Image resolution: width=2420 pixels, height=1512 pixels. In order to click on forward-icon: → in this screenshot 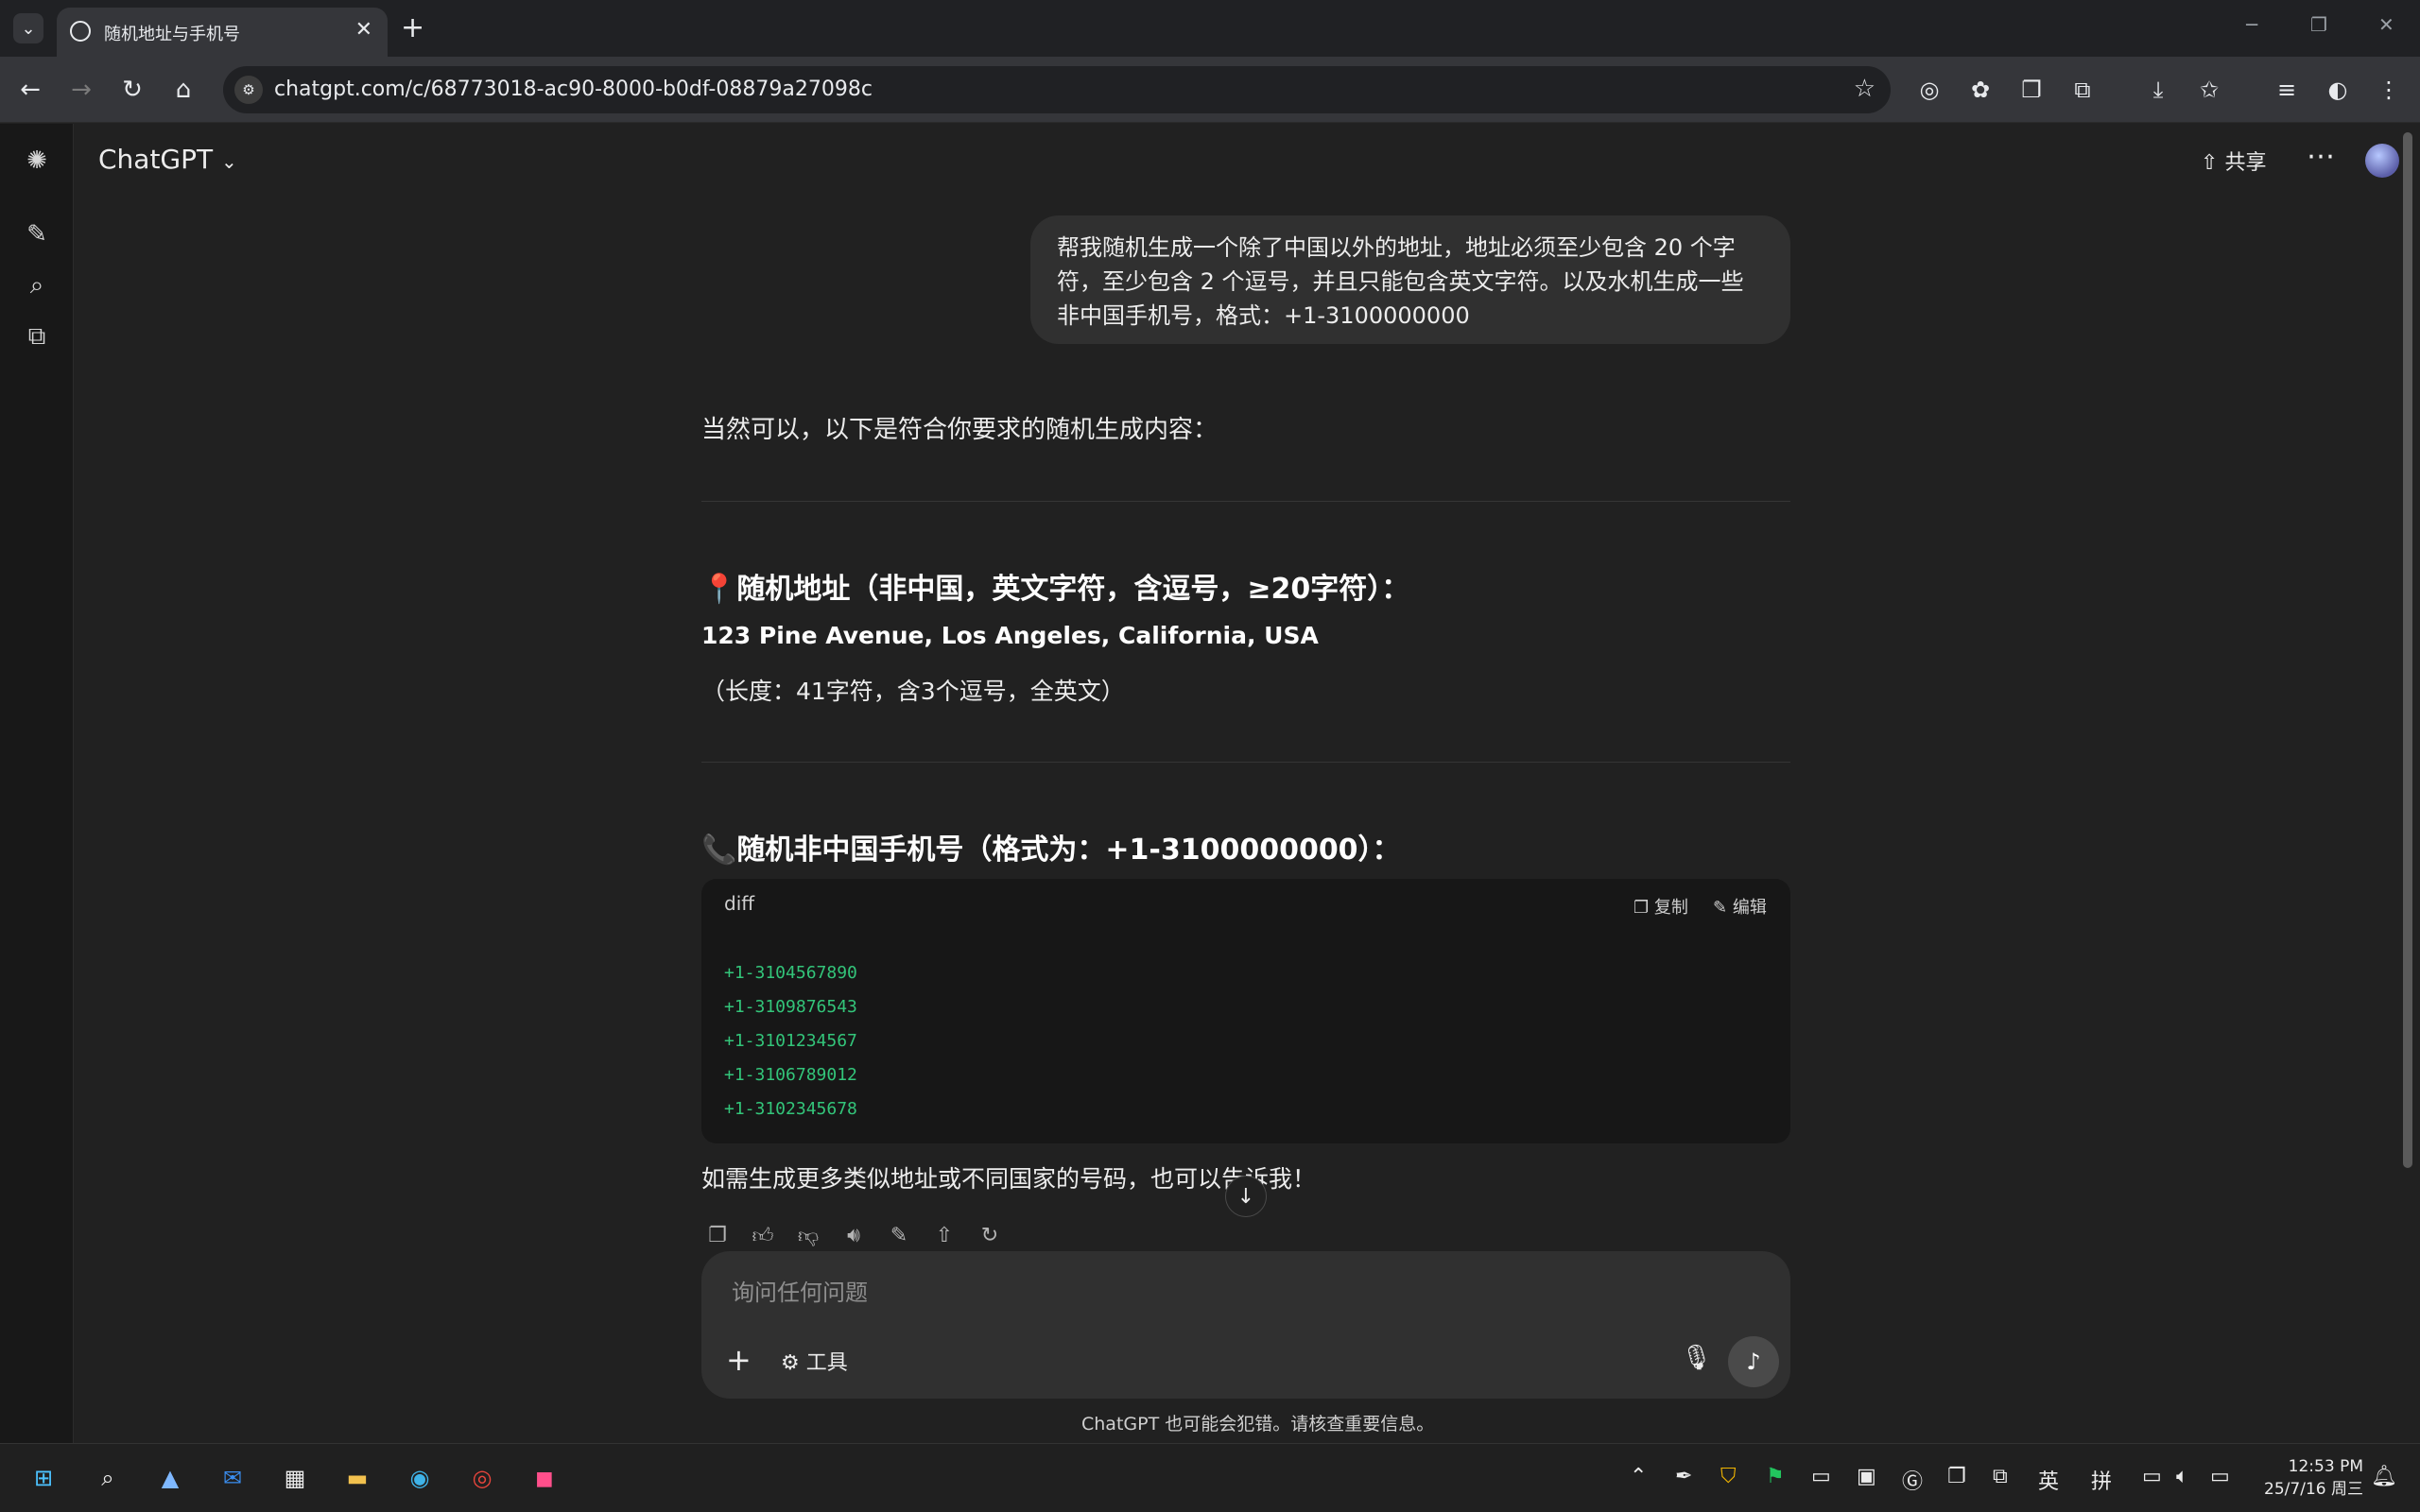, I will do `click(81, 90)`.